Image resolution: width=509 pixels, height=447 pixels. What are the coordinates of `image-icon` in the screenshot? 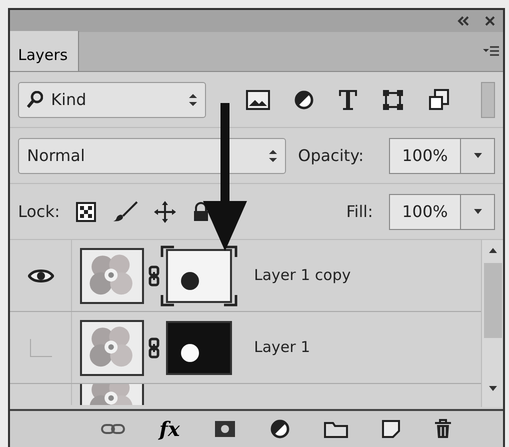 It's located at (258, 100).